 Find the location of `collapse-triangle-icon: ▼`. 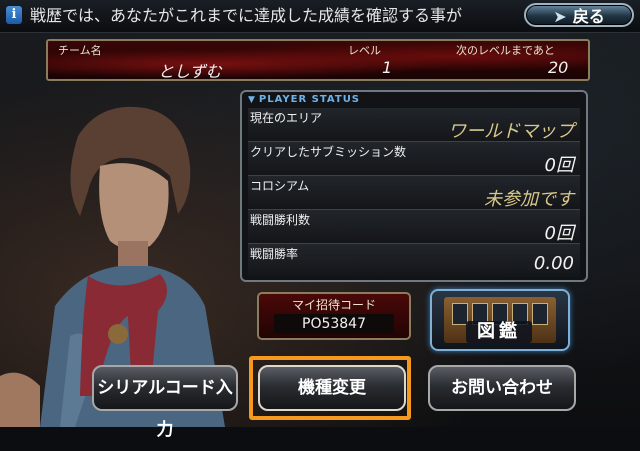

collapse-triangle-icon: ▼ is located at coordinates (252, 100).